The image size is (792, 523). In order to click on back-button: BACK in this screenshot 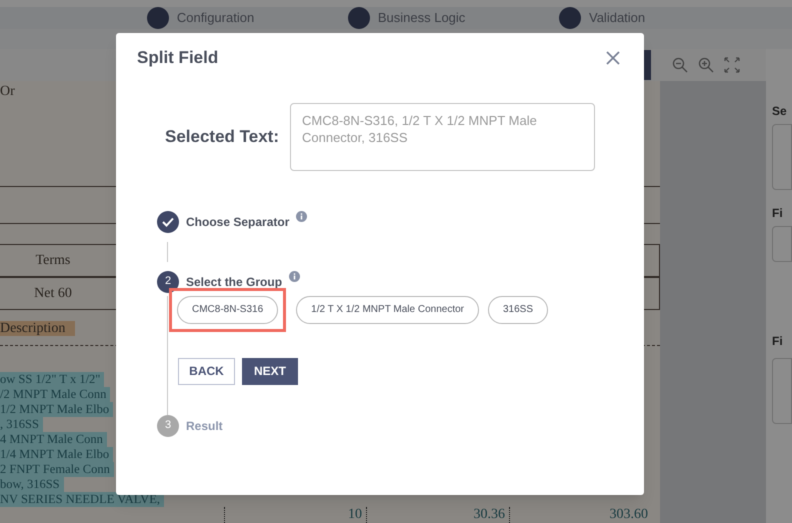, I will do `click(206, 371)`.